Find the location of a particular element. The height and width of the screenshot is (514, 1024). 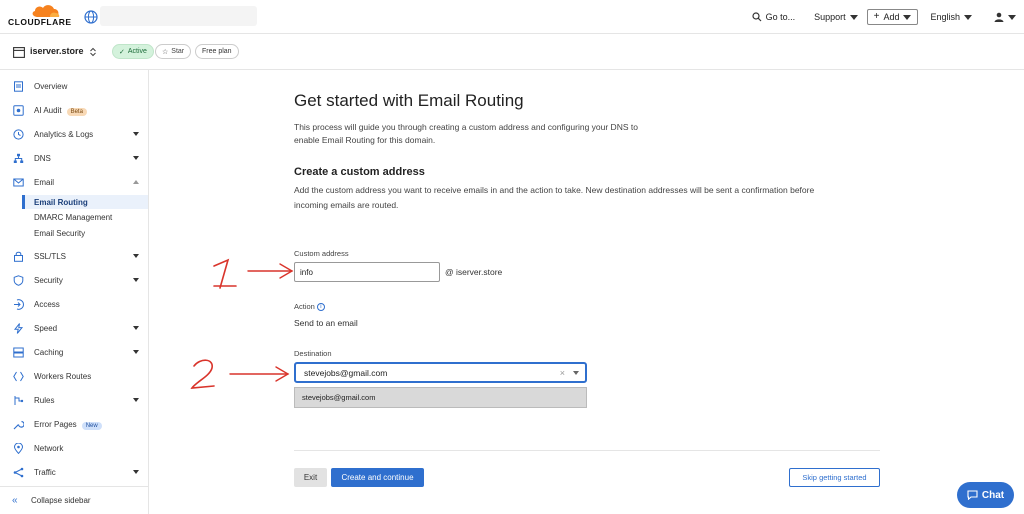

sidebar-item-security: Security is located at coordinates (74, 280).